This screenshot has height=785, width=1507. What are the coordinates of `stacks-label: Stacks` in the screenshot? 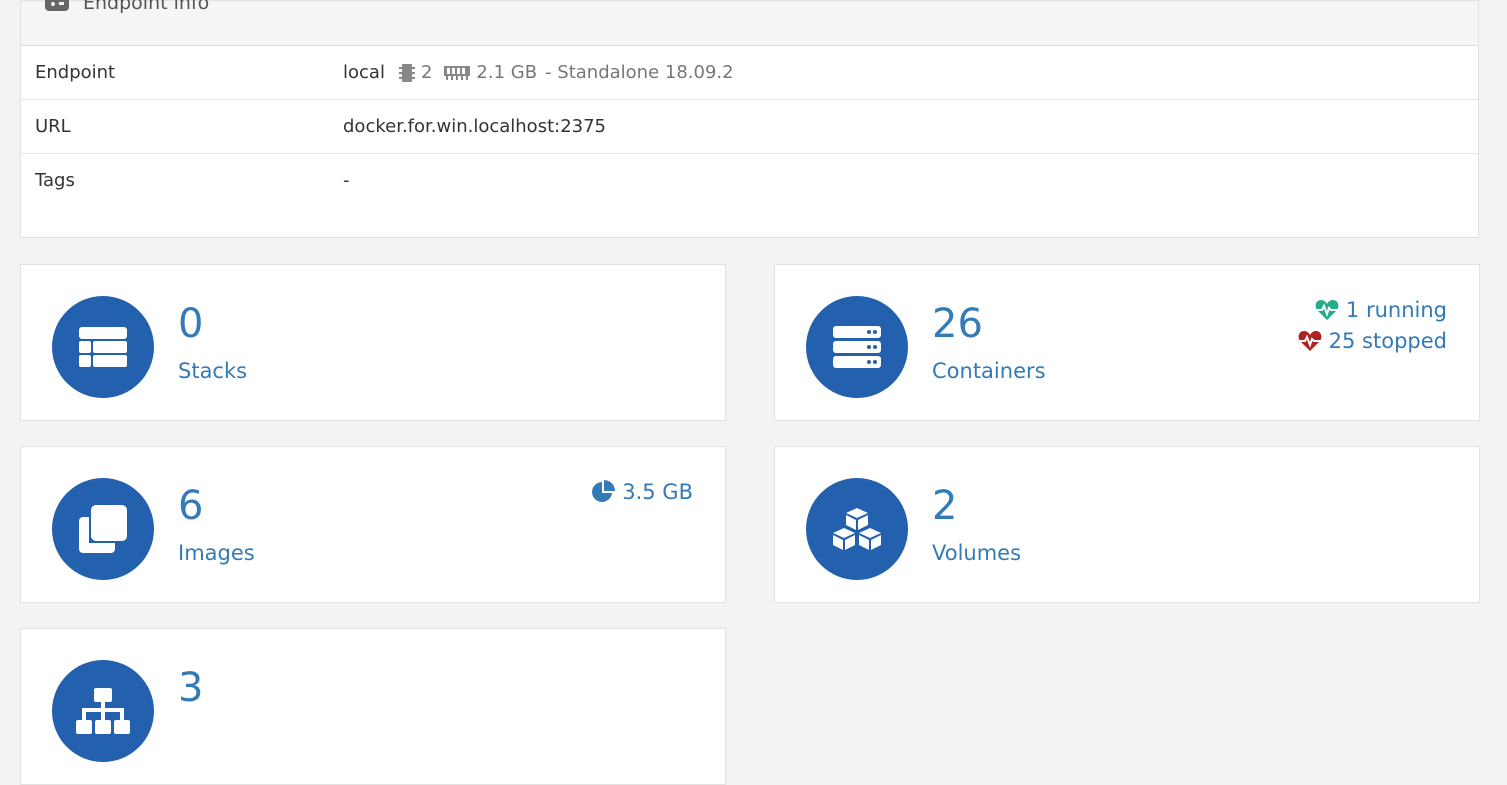 It's located at (213, 371).